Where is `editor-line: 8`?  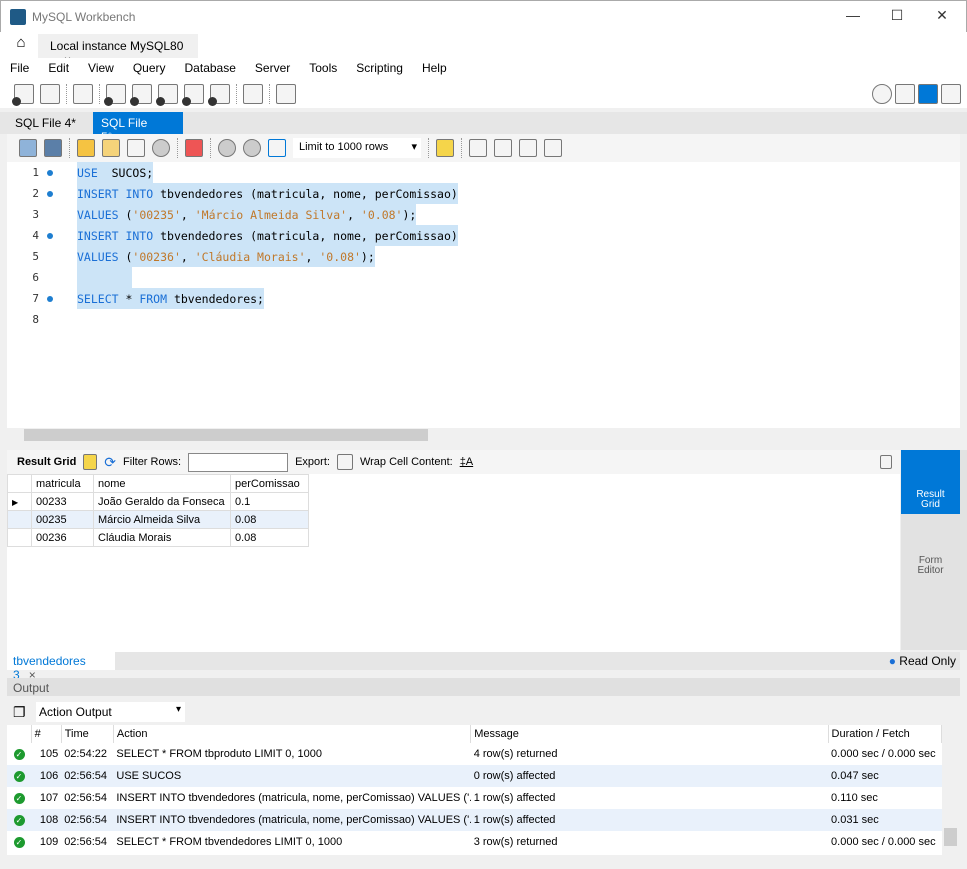
editor-line: 8 is located at coordinates (483, 319).